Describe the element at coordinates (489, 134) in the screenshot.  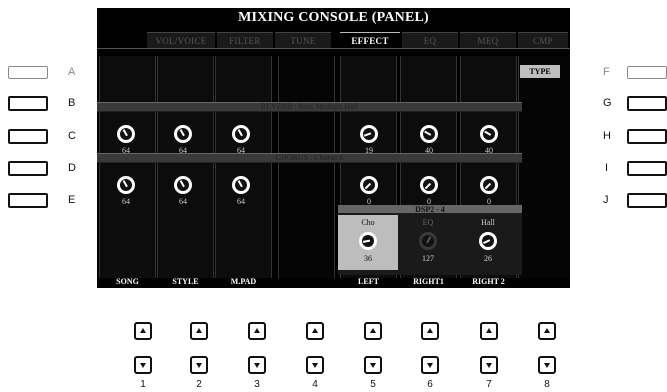
I see `reverb-knob-right2` at that location.